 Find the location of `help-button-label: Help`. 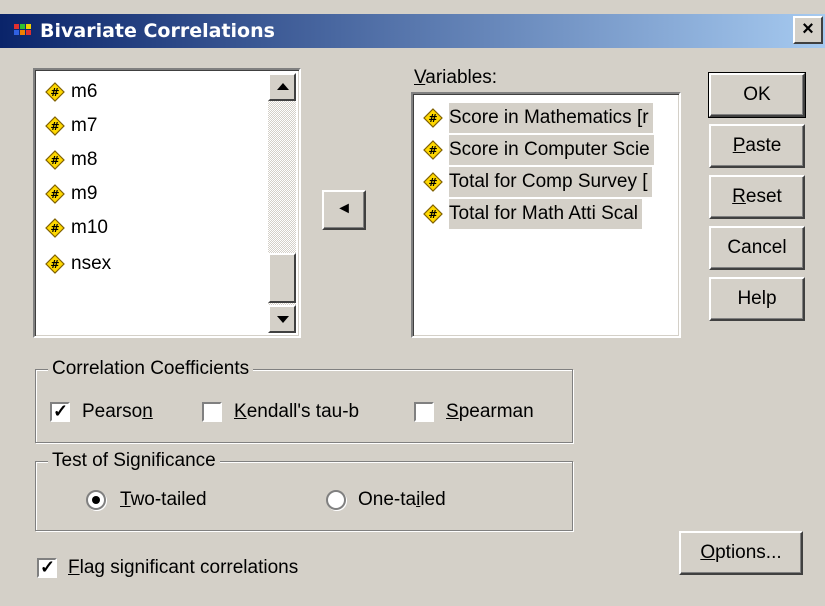

help-button-label: Help is located at coordinates (757, 298).